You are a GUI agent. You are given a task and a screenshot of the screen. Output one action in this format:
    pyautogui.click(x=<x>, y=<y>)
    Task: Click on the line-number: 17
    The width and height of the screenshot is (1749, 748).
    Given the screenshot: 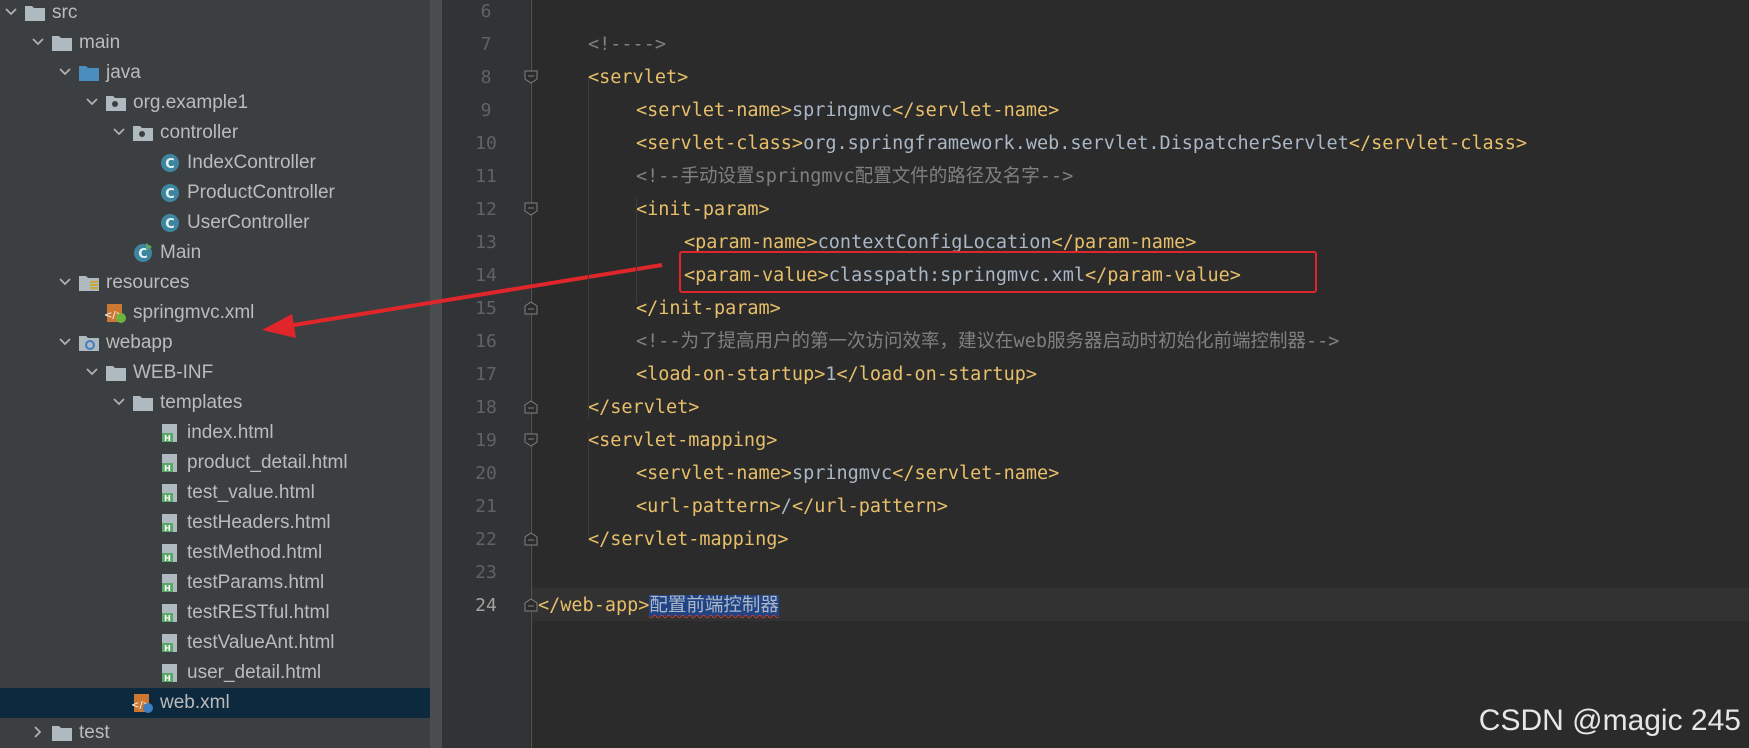 What is the action you would take?
    pyautogui.click(x=486, y=374)
    